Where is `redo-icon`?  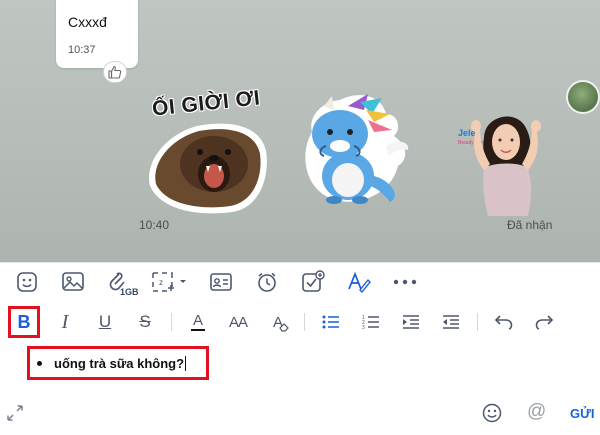
redo-icon is located at coordinates (544, 322).